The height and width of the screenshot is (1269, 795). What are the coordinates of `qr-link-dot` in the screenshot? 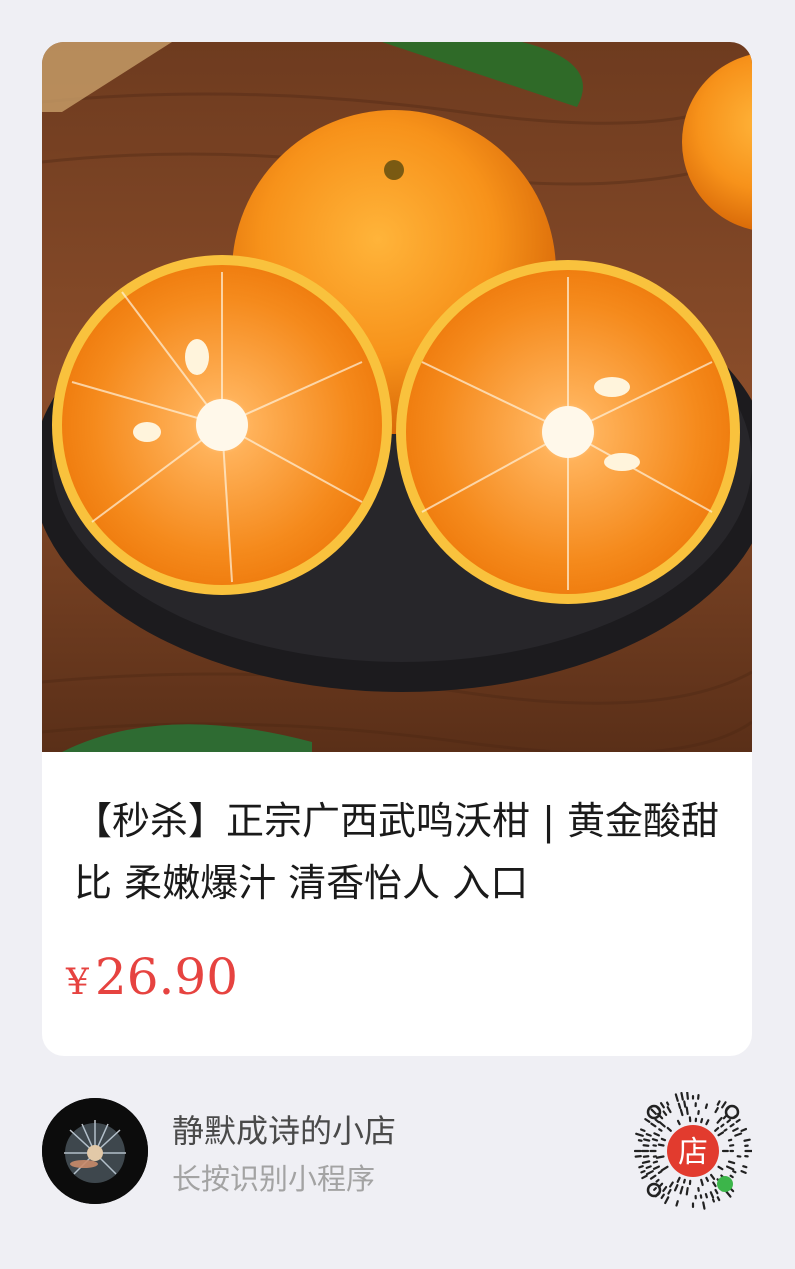 It's located at (725, 1184).